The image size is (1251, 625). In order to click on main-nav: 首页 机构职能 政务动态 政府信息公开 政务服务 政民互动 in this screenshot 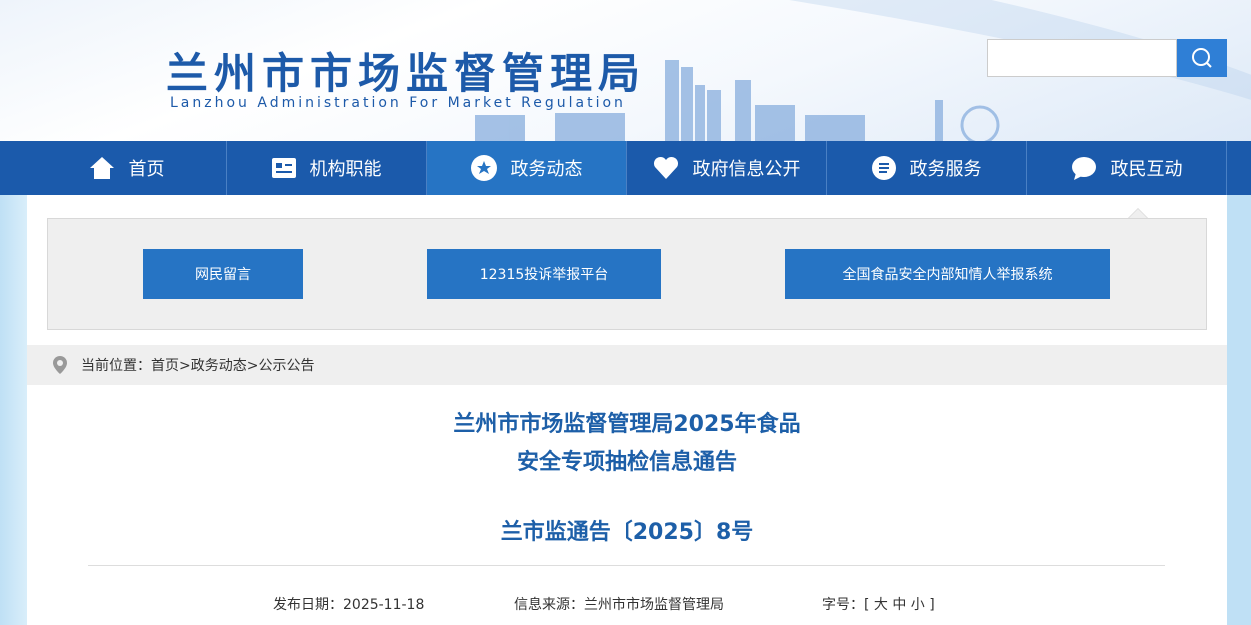, I will do `click(625, 168)`.